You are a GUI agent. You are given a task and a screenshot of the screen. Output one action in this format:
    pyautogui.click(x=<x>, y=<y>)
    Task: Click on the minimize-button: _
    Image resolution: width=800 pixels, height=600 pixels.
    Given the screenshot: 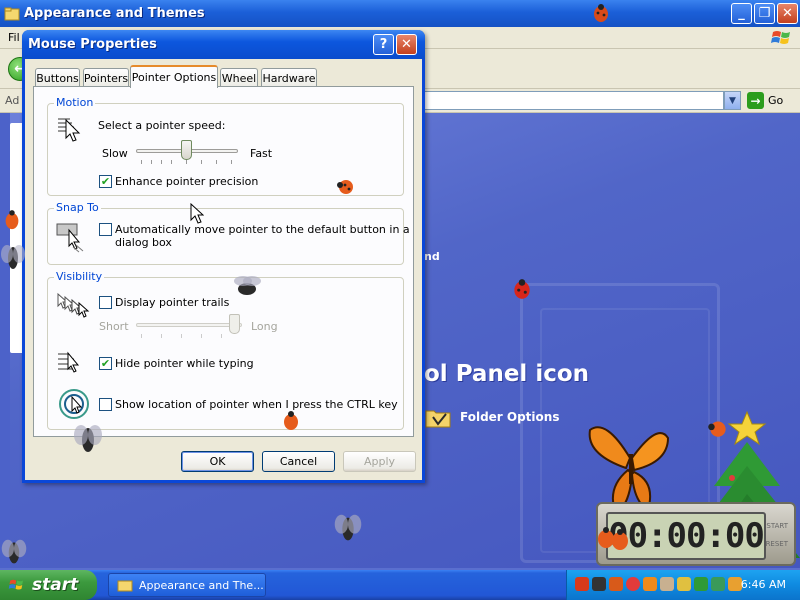 What is the action you would take?
    pyautogui.click(x=741, y=13)
    